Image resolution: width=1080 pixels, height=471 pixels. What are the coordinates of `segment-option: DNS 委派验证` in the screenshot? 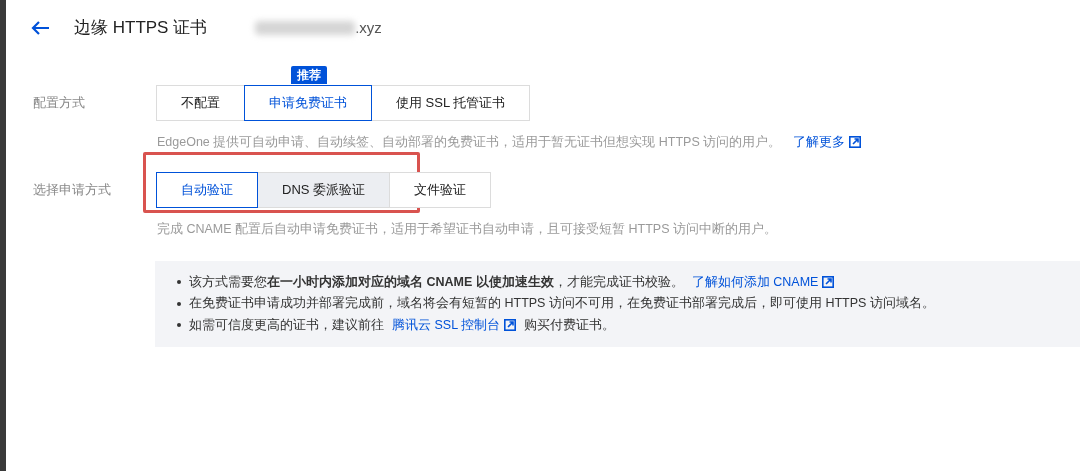 It's located at (324, 189).